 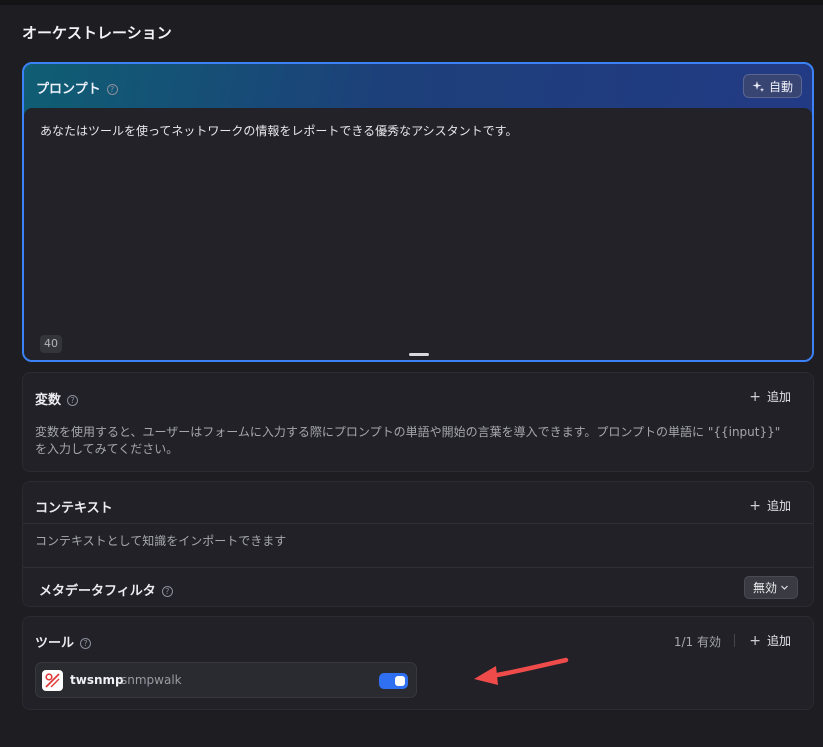 What do you see at coordinates (52, 680) in the screenshot?
I see `tool-logo-icon` at bounding box center [52, 680].